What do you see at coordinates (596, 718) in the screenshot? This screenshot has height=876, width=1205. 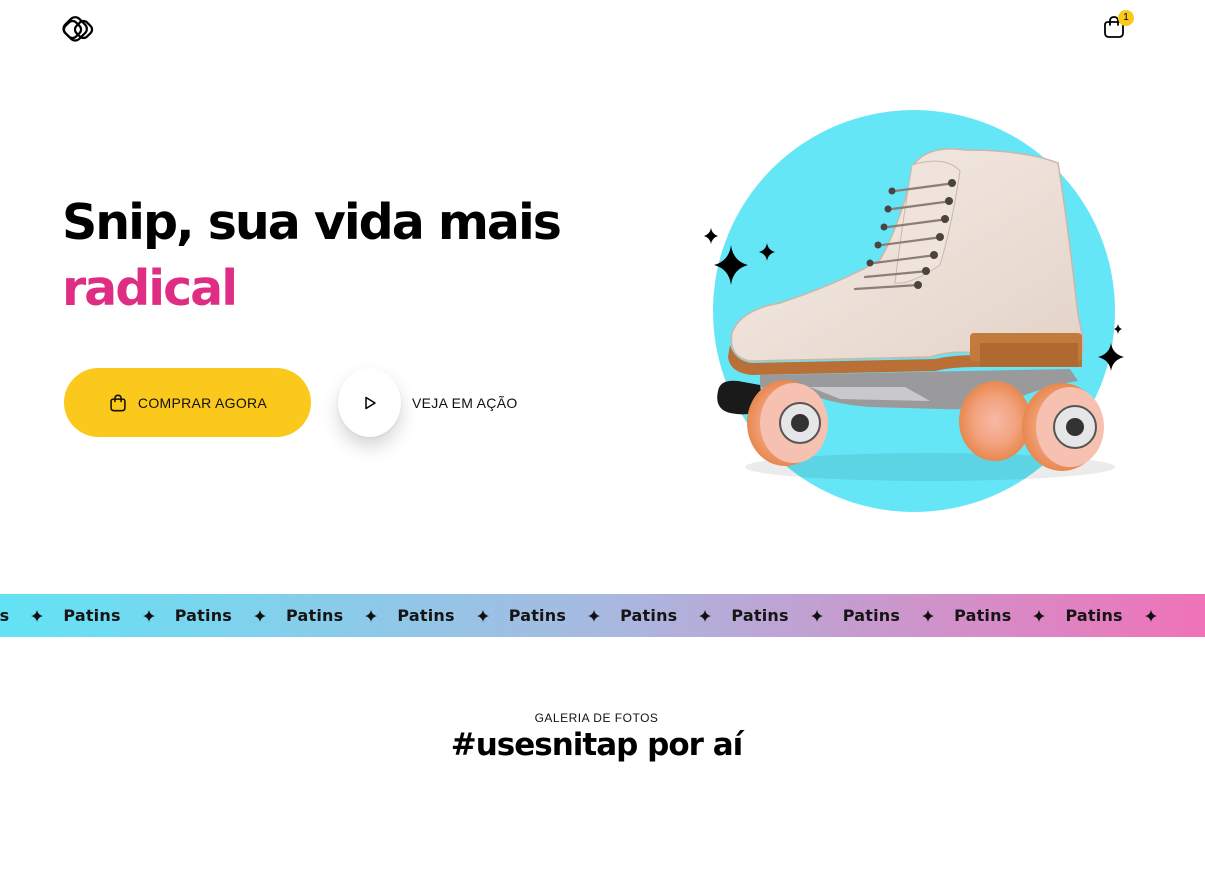 I see `gallery-kicker: GALERIA DE FOTOS` at bounding box center [596, 718].